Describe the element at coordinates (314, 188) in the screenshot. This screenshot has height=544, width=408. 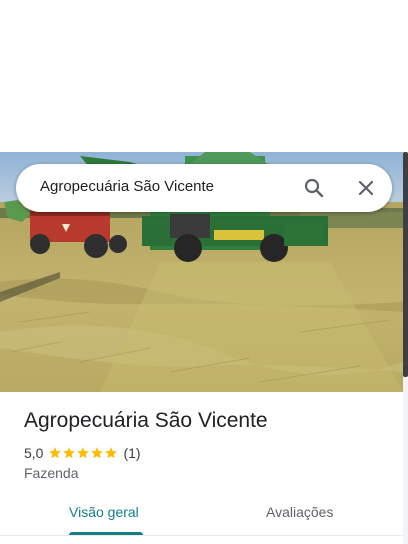
I see `search-icon` at that location.